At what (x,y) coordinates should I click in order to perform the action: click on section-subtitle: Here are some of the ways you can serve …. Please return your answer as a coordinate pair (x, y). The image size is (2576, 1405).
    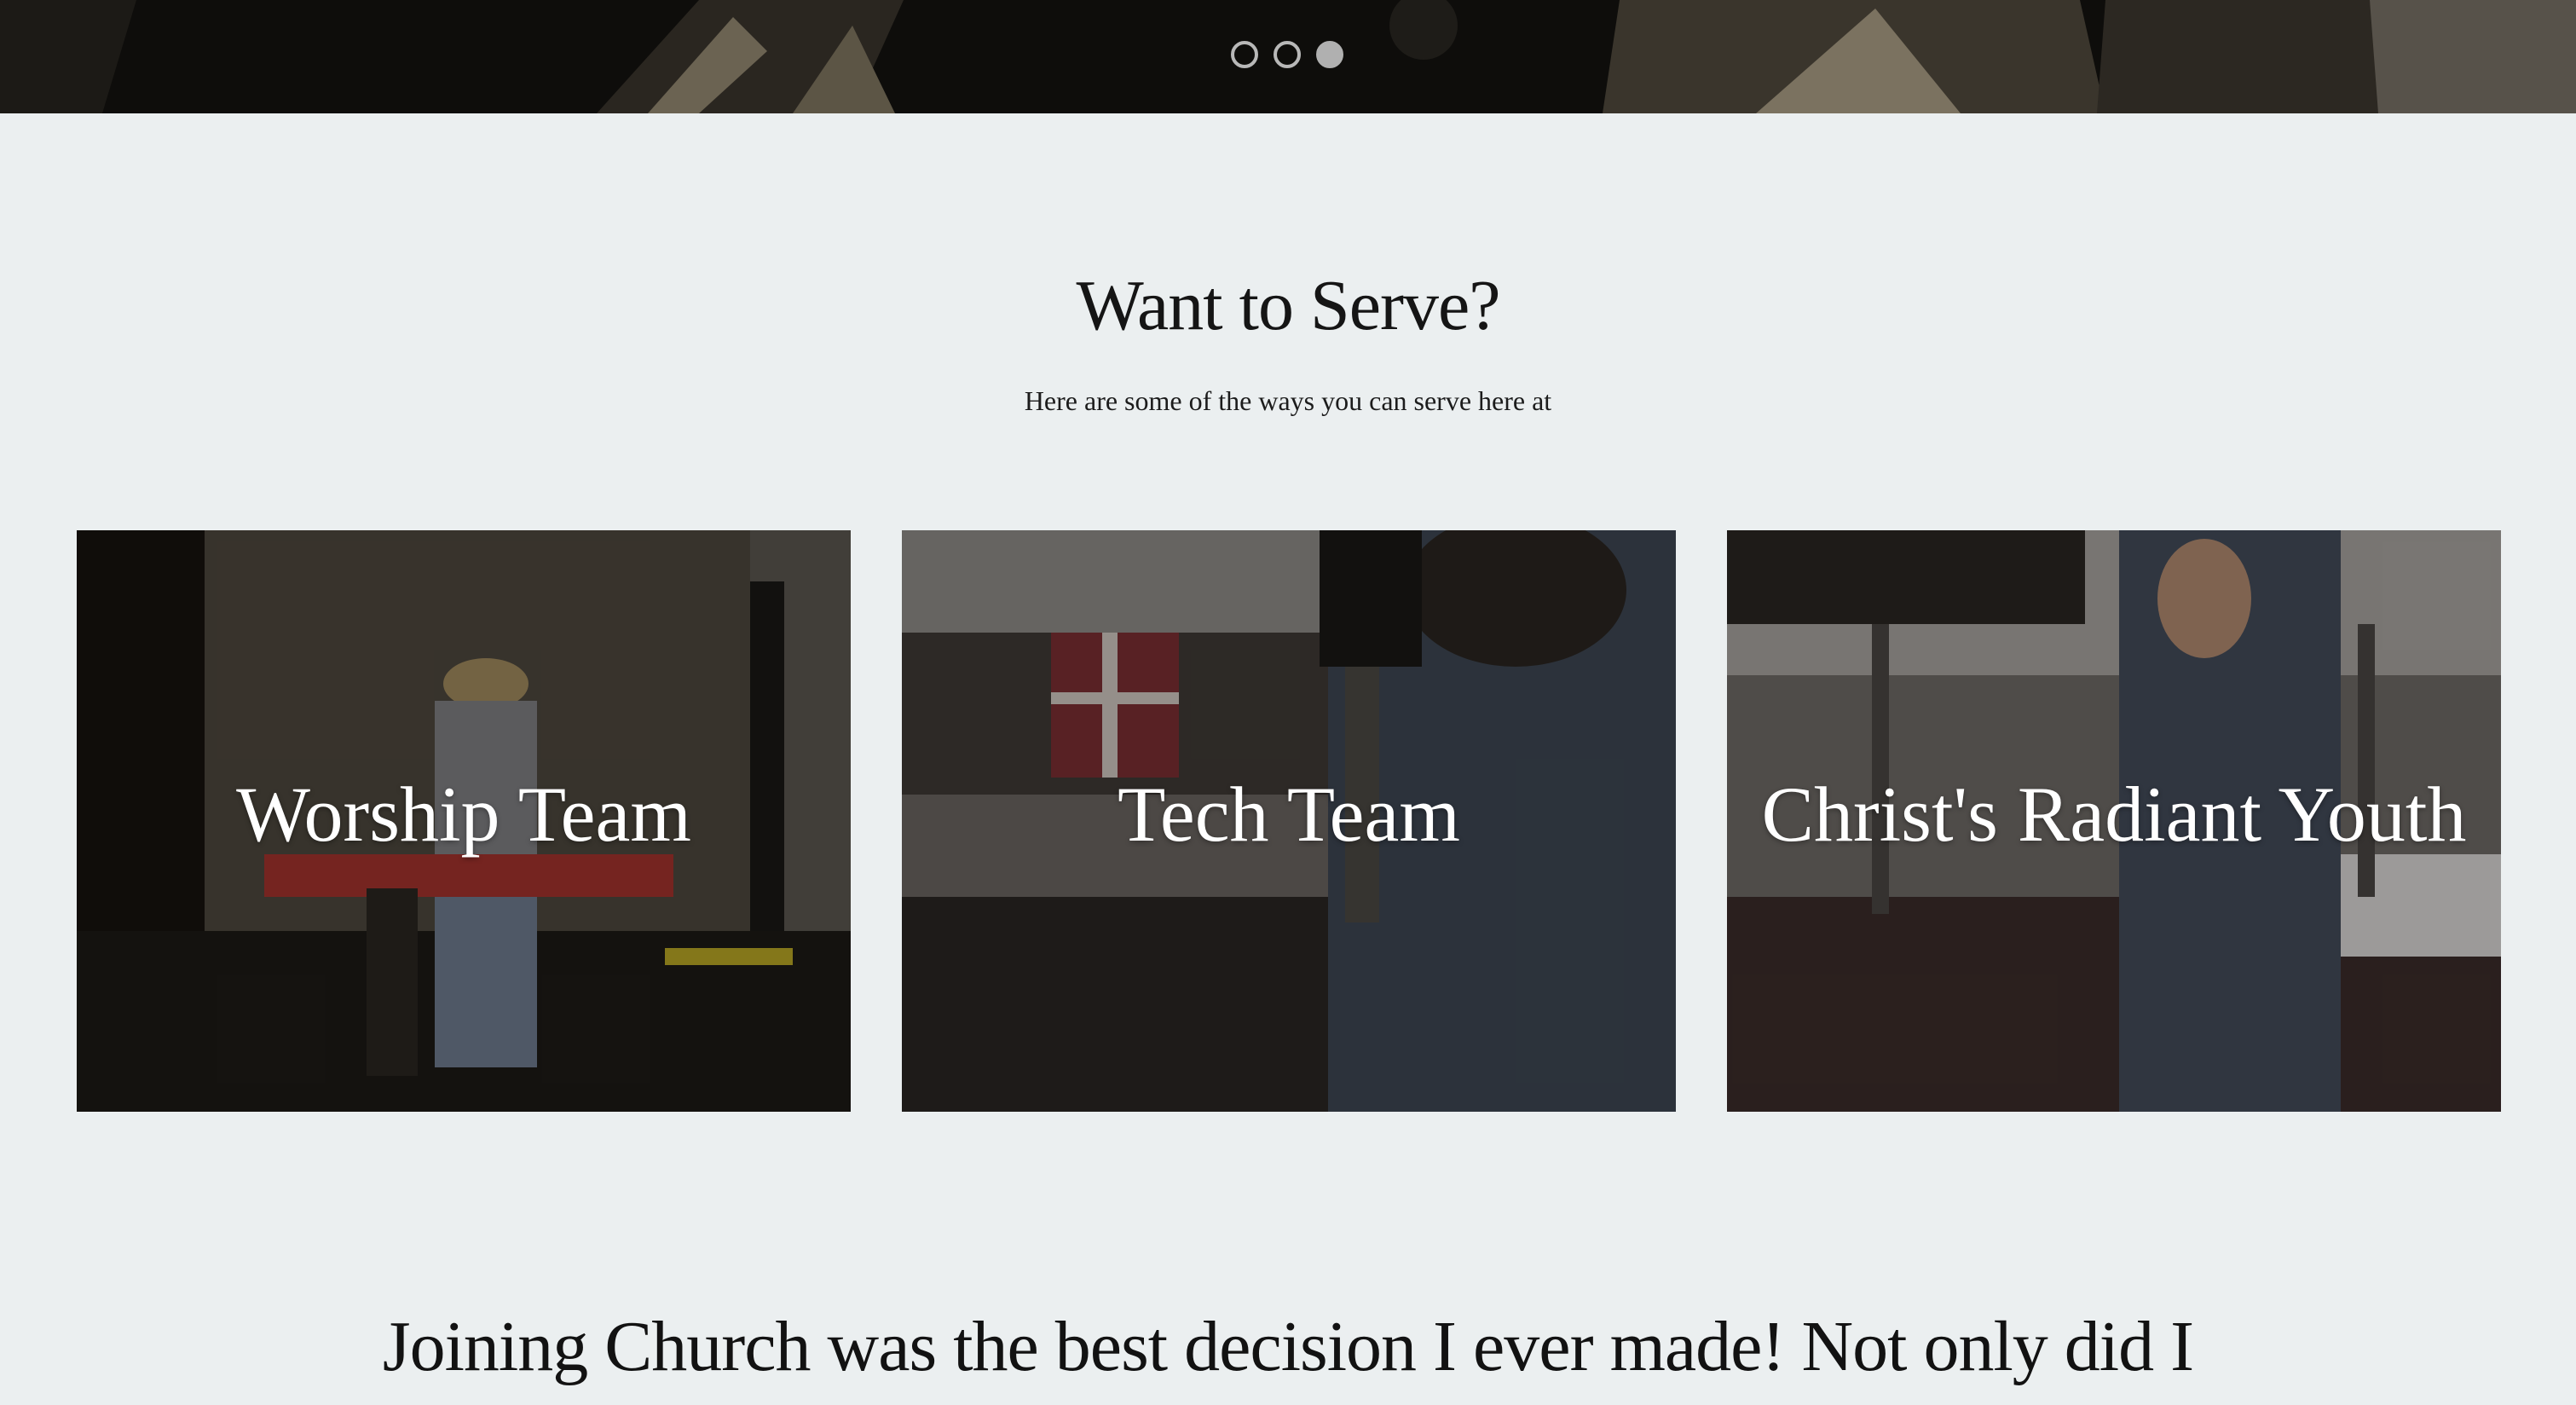
    Looking at the image, I should click on (1288, 400).